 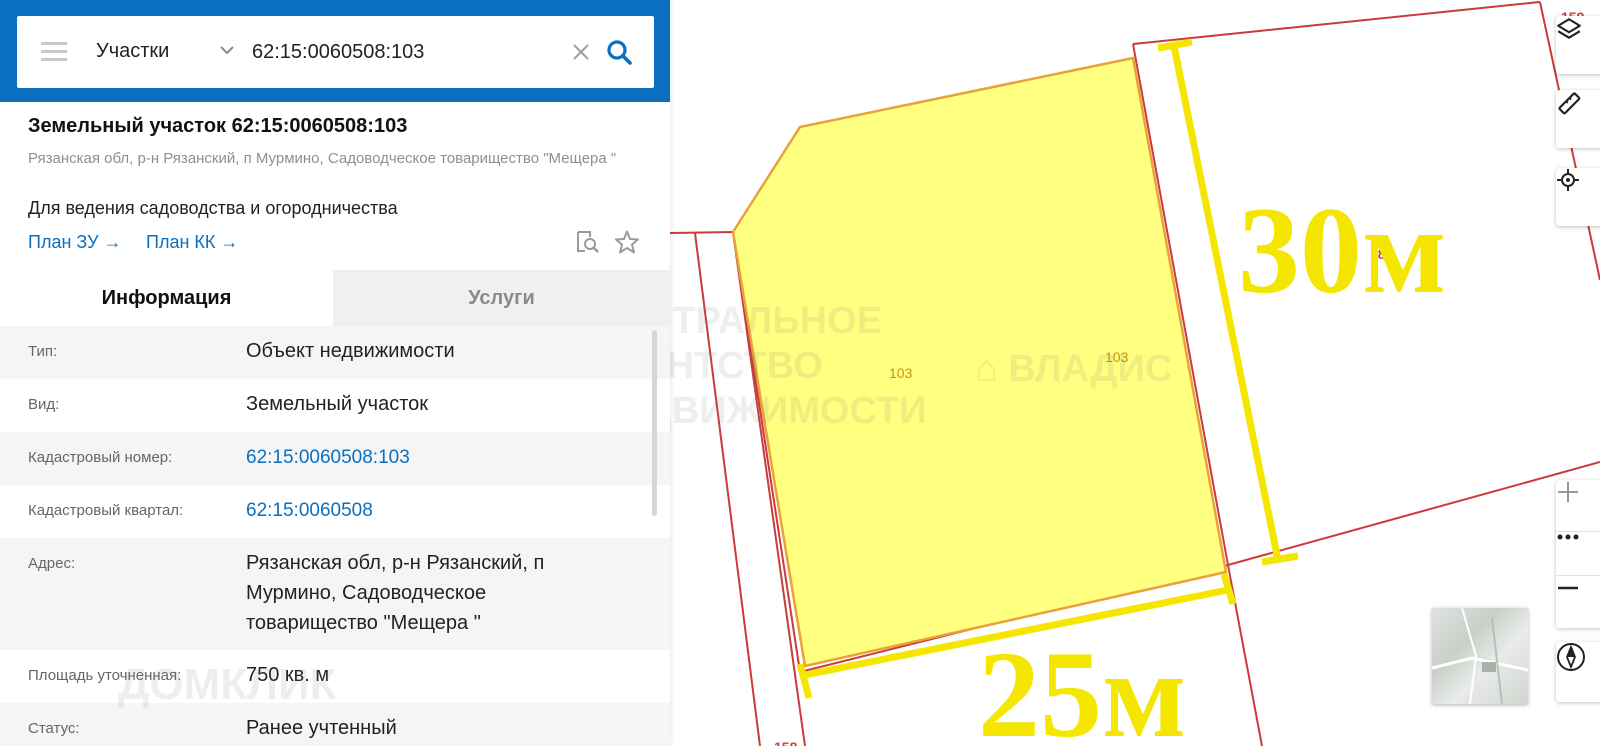 What do you see at coordinates (654, 423) in the screenshot?
I see `panel-scrollbar` at bounding box center [654, 423].